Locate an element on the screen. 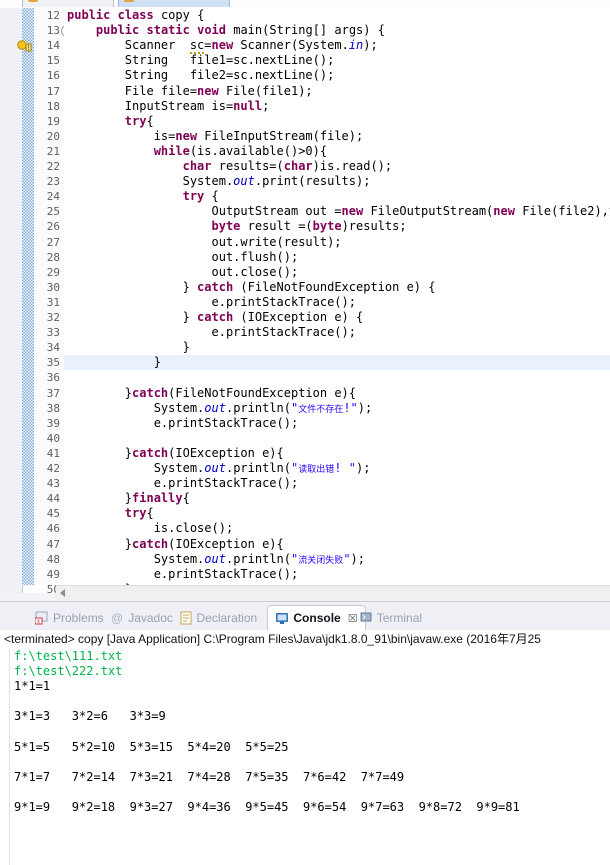  warning-icon: ! is located at coordinates (24, 45).